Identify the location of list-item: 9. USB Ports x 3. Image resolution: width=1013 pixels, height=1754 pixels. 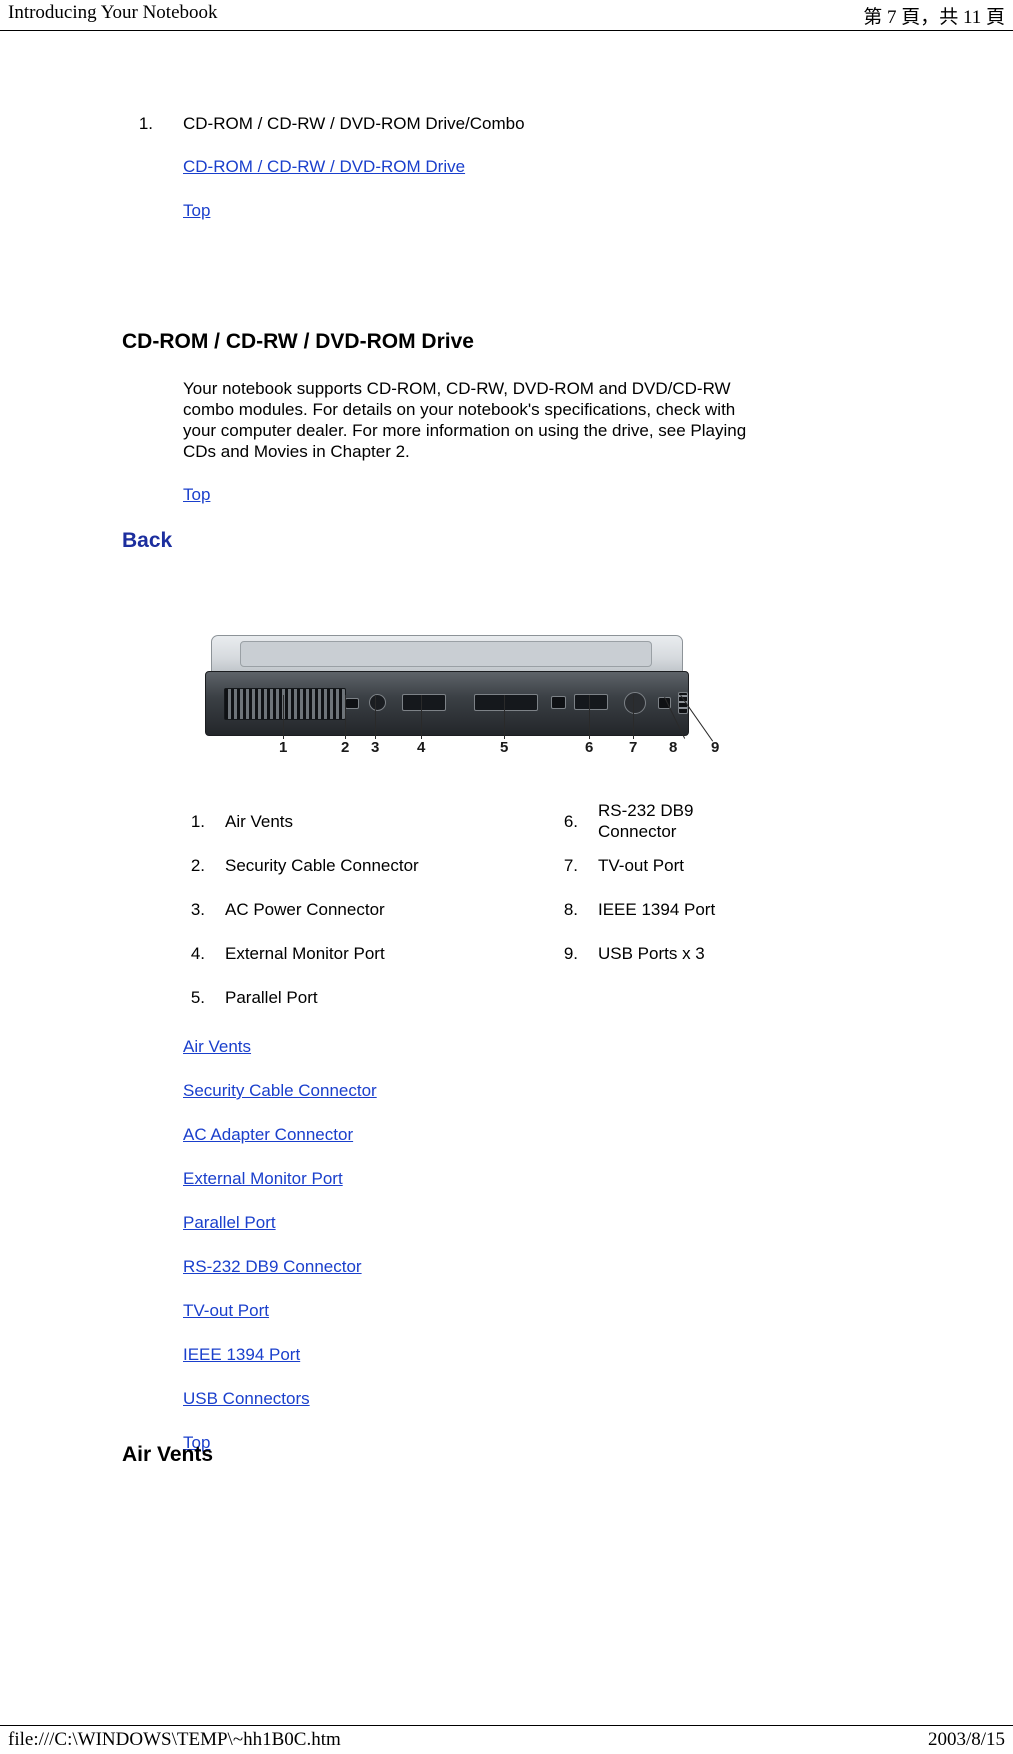
(736, 965).